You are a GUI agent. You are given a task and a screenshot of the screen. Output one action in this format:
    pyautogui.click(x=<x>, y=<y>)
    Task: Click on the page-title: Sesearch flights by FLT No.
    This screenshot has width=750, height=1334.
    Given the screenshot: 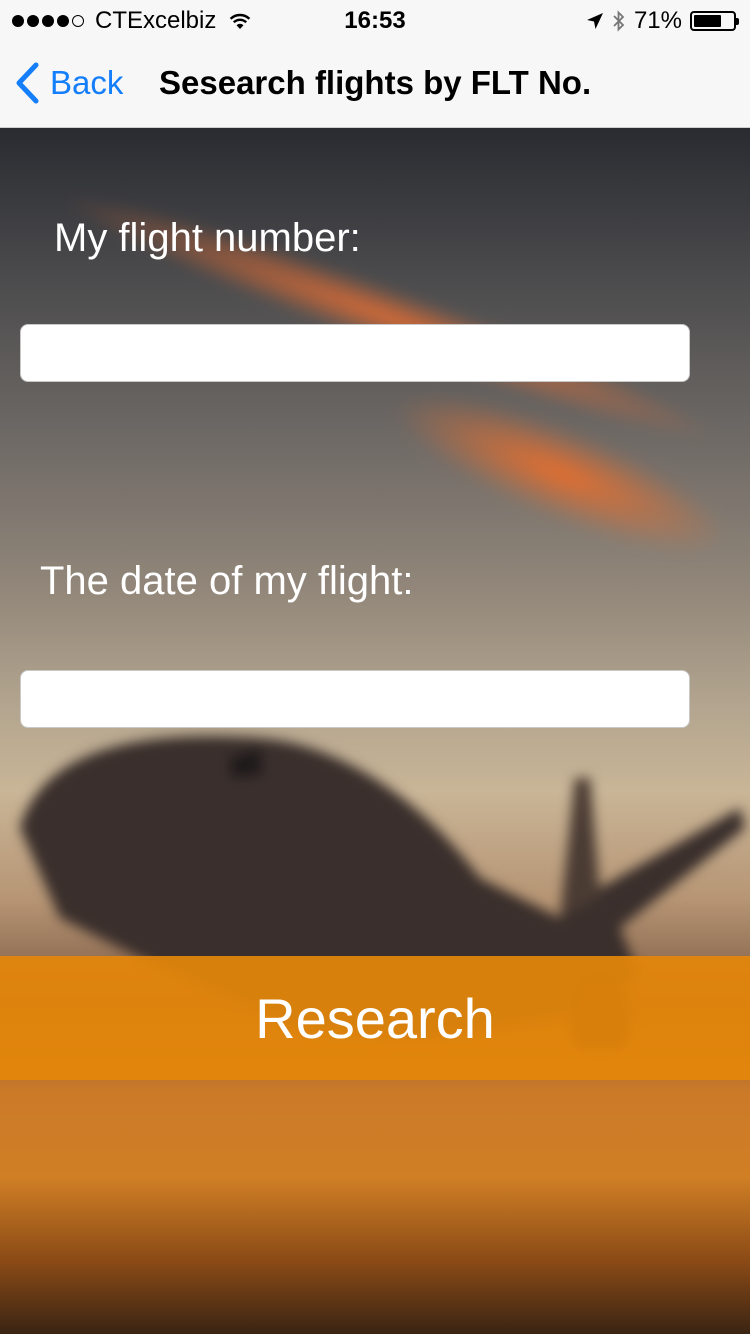 What is the action you would take?
    pyautogui.click(x=375, y=82)
    